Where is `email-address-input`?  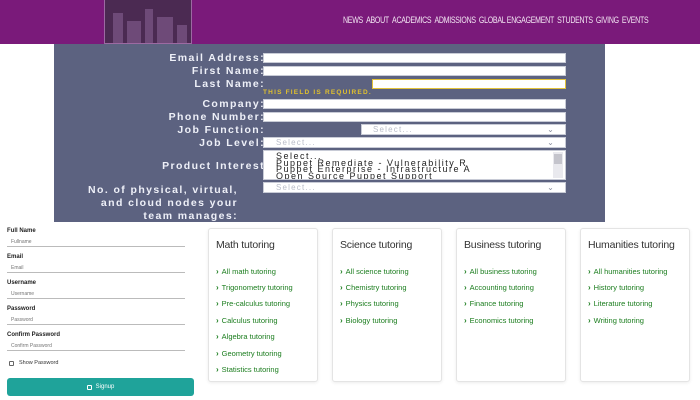
email-address-input is located at coordinates (414, 58).